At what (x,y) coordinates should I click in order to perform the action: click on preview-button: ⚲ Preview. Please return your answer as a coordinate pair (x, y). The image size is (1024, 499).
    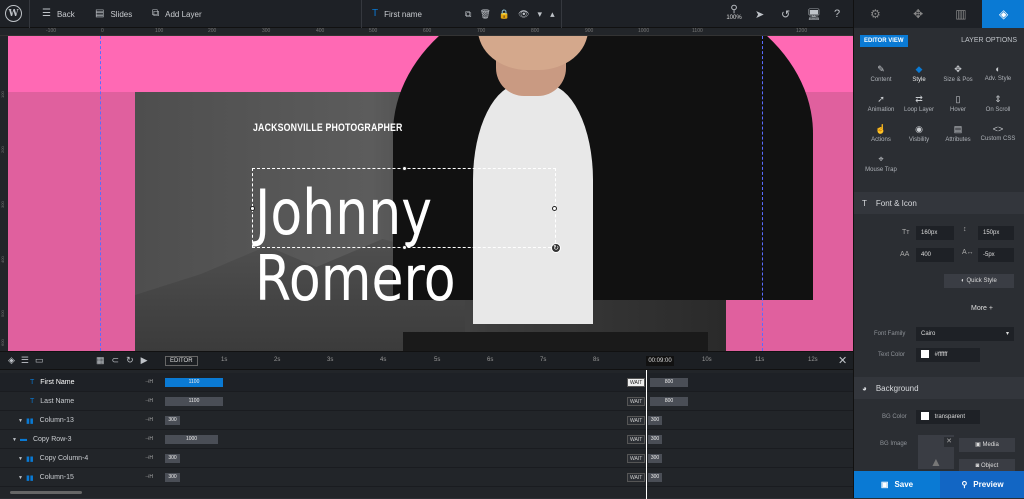
    Looking at the image, I should click on (982, 484).